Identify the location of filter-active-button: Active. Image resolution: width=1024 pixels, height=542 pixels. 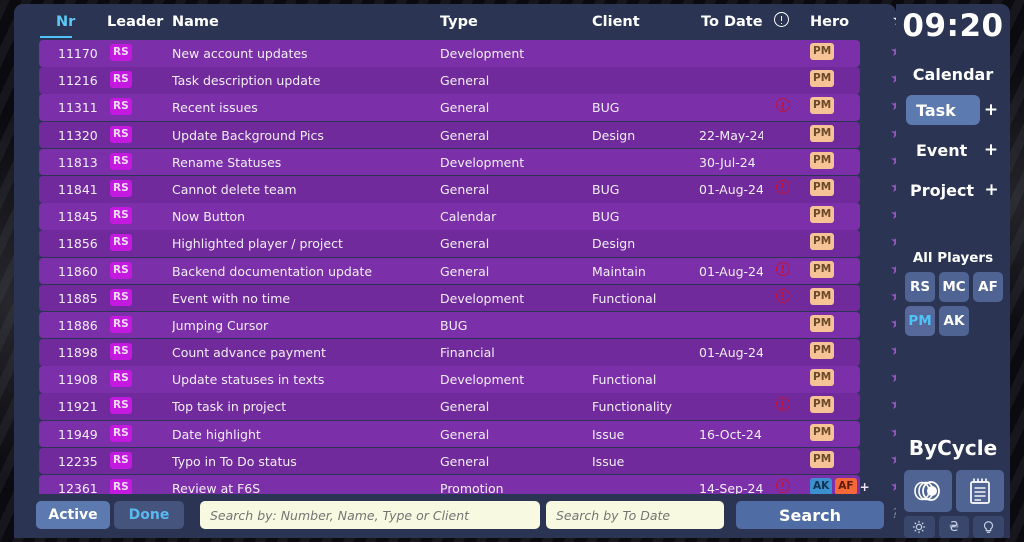
(73, 515).